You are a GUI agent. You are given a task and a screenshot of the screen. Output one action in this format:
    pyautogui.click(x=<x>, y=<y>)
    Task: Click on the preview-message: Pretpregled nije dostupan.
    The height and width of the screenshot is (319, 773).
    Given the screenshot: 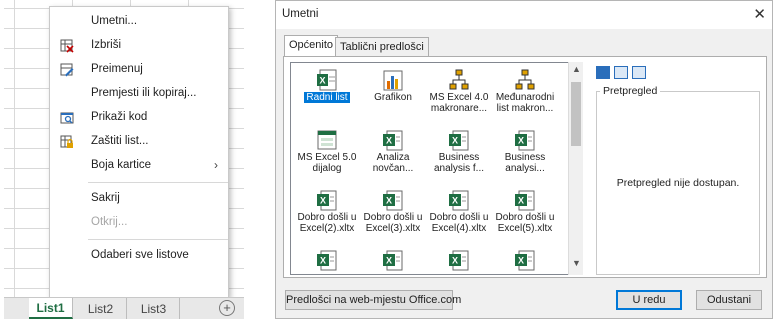 What is the action you would take?
    pyautogui.click(x=678, y=183)
    